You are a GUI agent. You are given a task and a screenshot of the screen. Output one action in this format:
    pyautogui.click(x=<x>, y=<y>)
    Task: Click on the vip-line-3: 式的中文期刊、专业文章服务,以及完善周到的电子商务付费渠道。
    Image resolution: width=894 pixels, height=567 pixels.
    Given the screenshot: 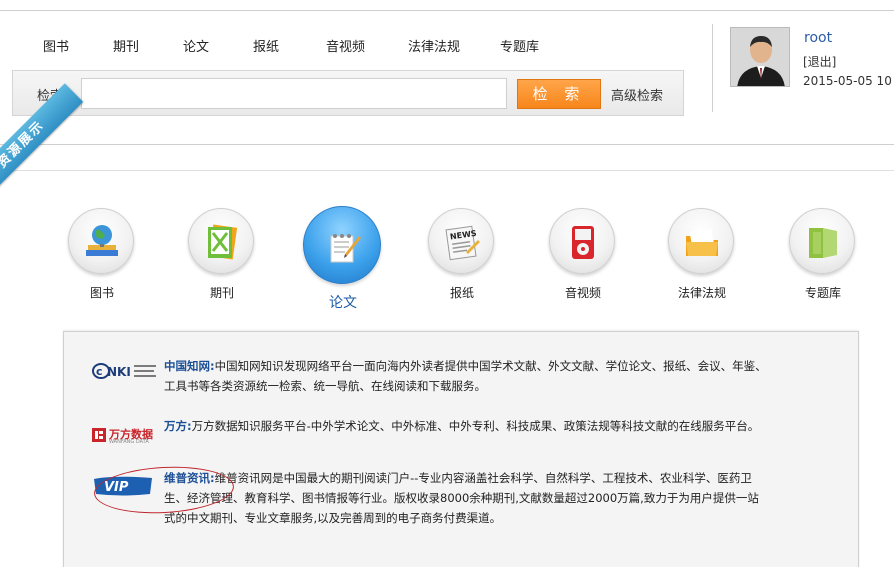 What is the action you would take?
    pyautogui.click(x=333, y=518)
    